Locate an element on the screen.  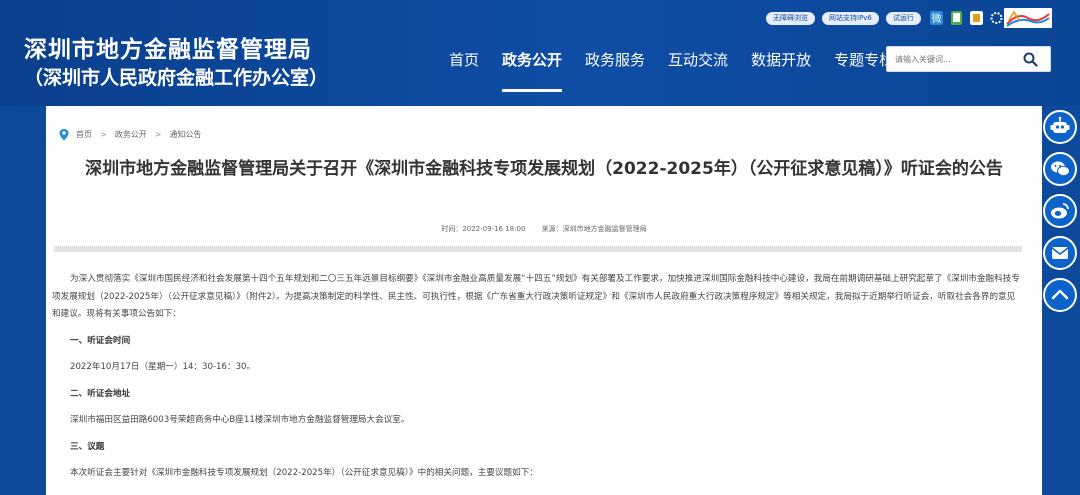
nav-interaction: 互动交流 is located at coordinates (698, 61).